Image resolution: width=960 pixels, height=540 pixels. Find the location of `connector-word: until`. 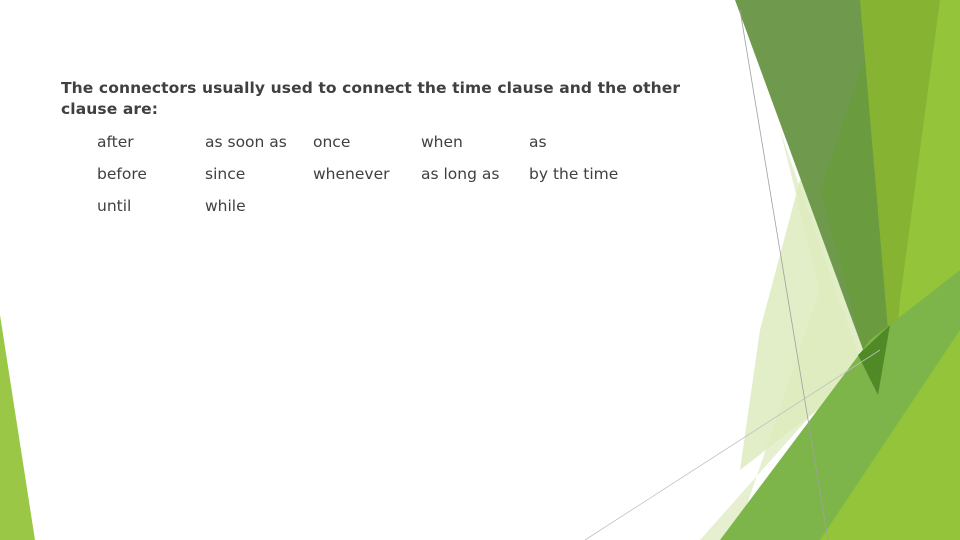

connector-word: until is located at coordinates (114, 206).